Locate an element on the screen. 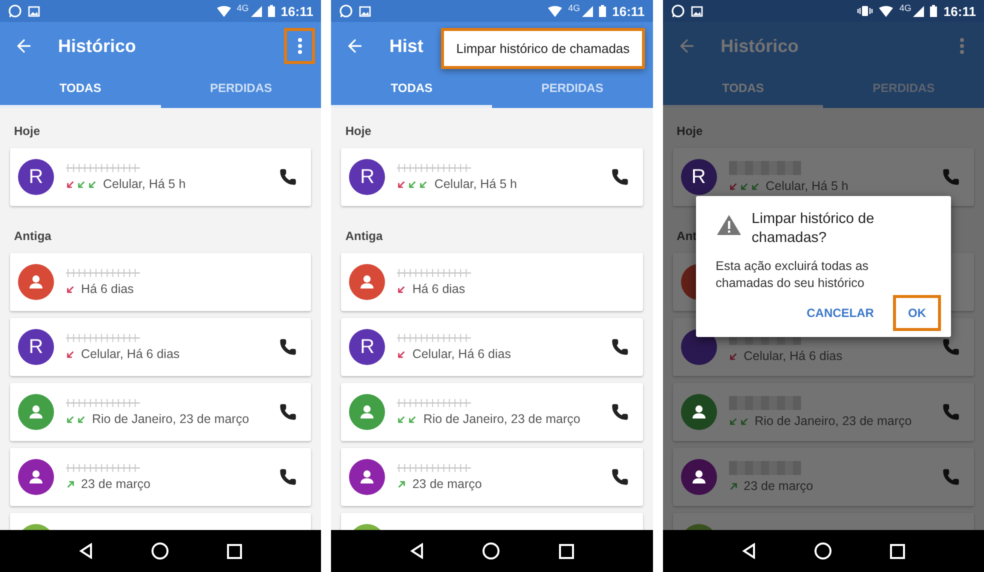  section-title: Ant is located at coordinates (687, 236).